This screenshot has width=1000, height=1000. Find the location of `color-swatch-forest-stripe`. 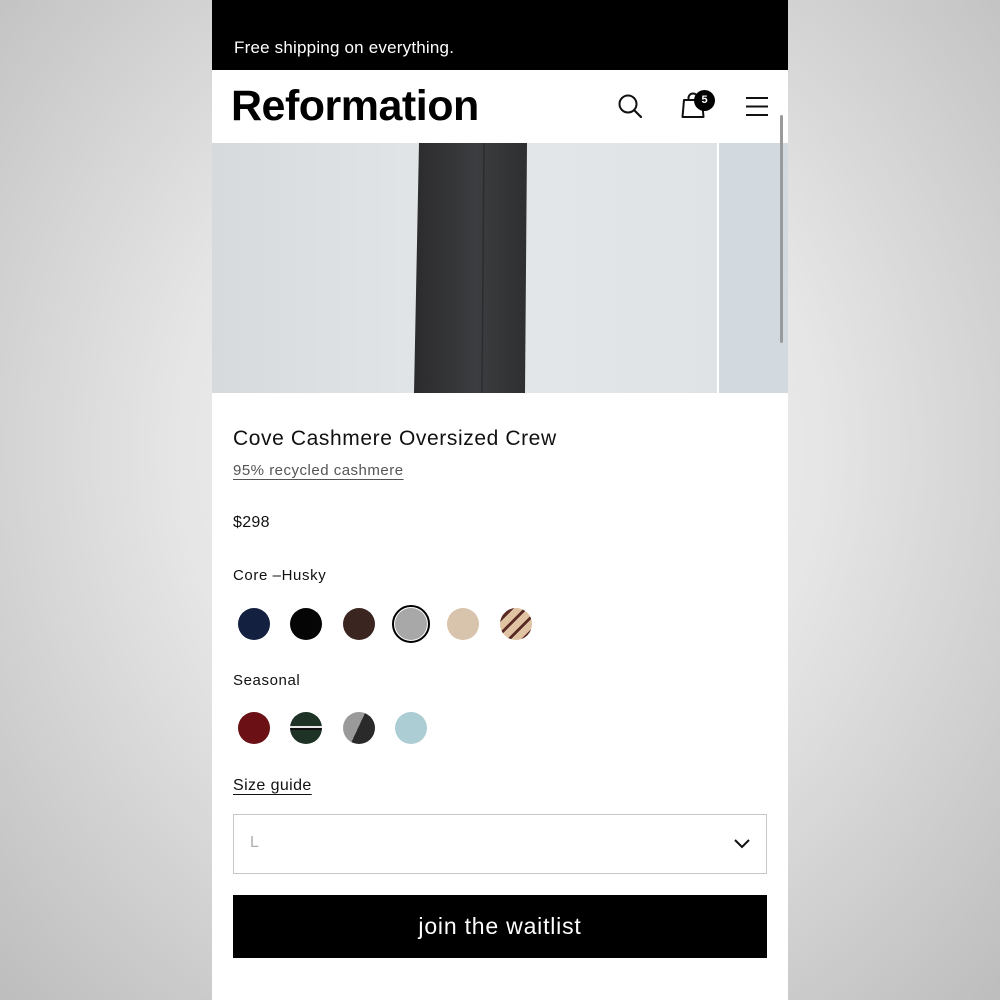

color-swatch-forest-stripe is located at coordinates (306, 728).